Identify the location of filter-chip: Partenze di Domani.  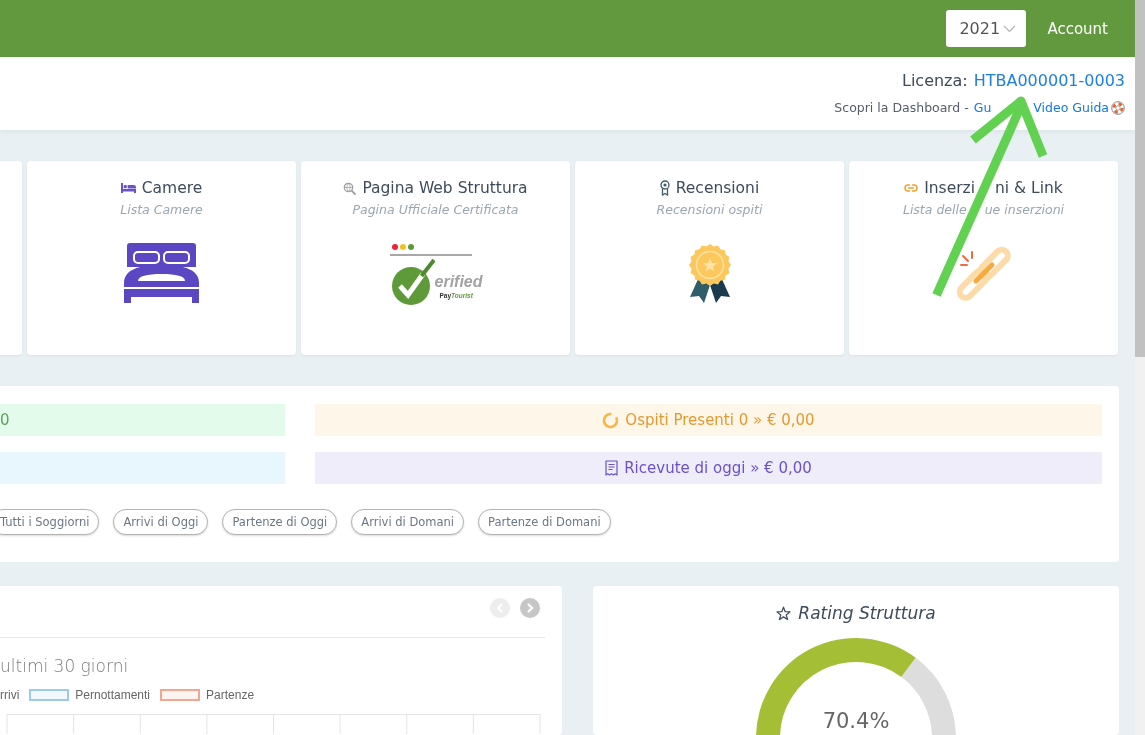
(544, 522).